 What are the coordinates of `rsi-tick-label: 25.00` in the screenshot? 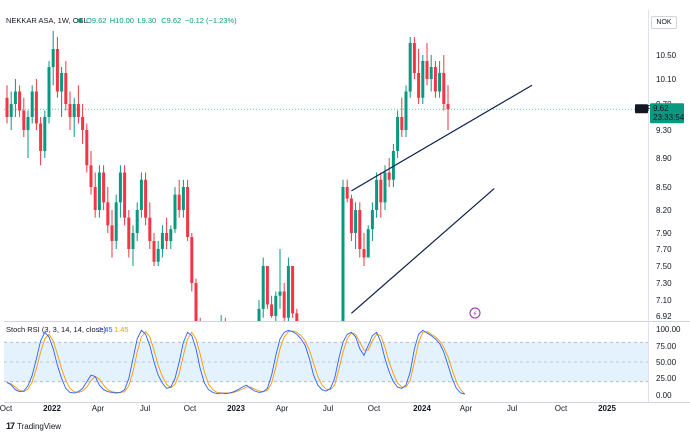 It's located at (666, 378).